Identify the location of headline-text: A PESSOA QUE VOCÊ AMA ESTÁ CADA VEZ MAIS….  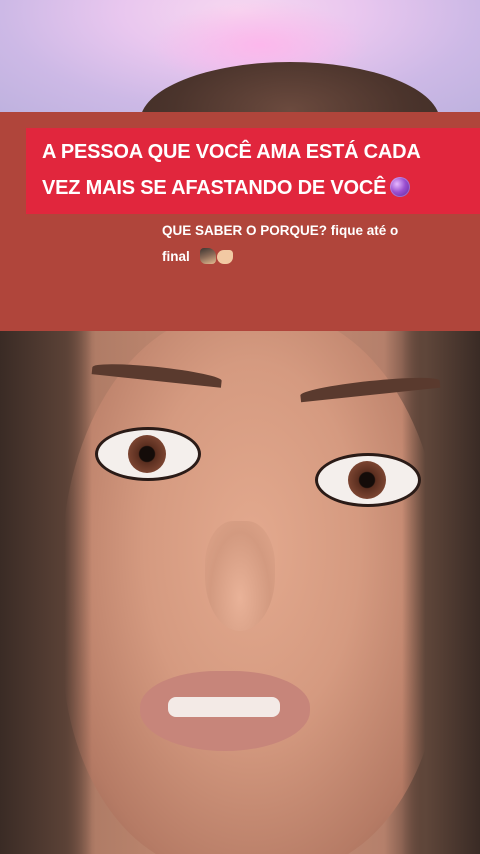
(257, 170).